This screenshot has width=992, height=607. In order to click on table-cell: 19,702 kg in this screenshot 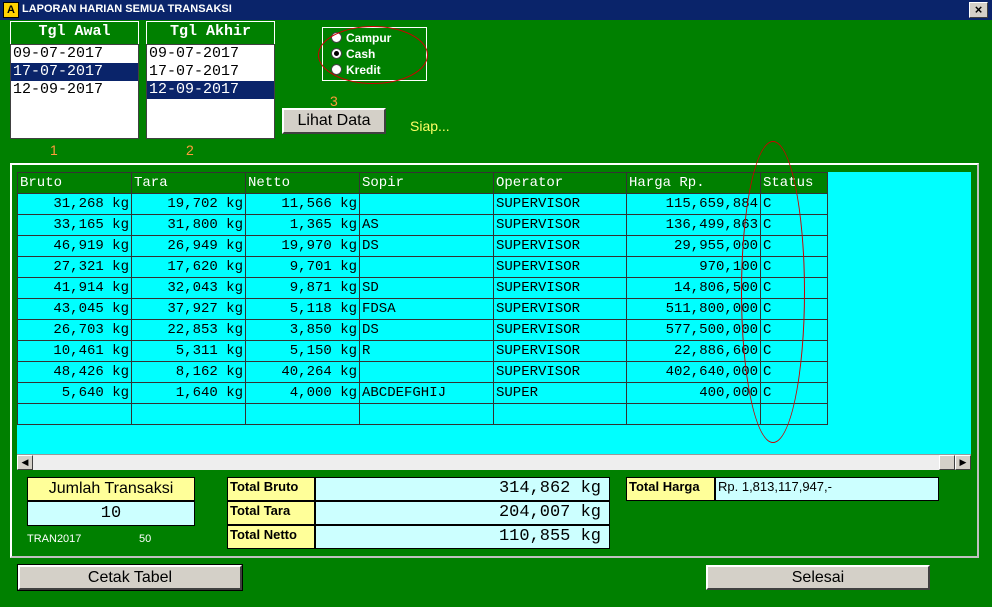, I will do `click(188, 204)`.